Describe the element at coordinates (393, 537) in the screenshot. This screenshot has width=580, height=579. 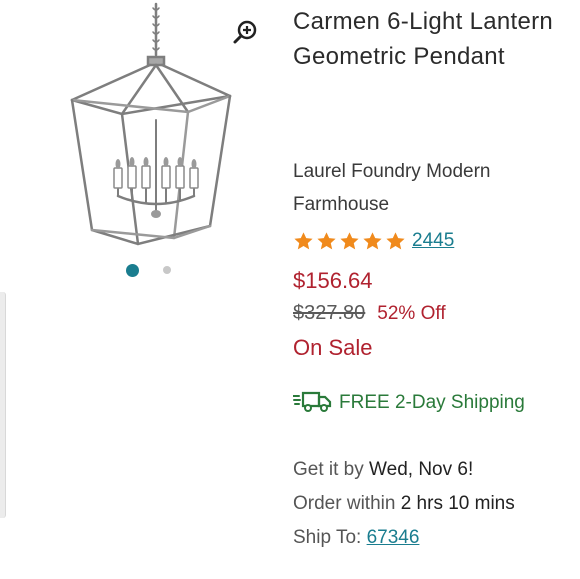
I see `ship-to-zip-link: 67346` at that location.